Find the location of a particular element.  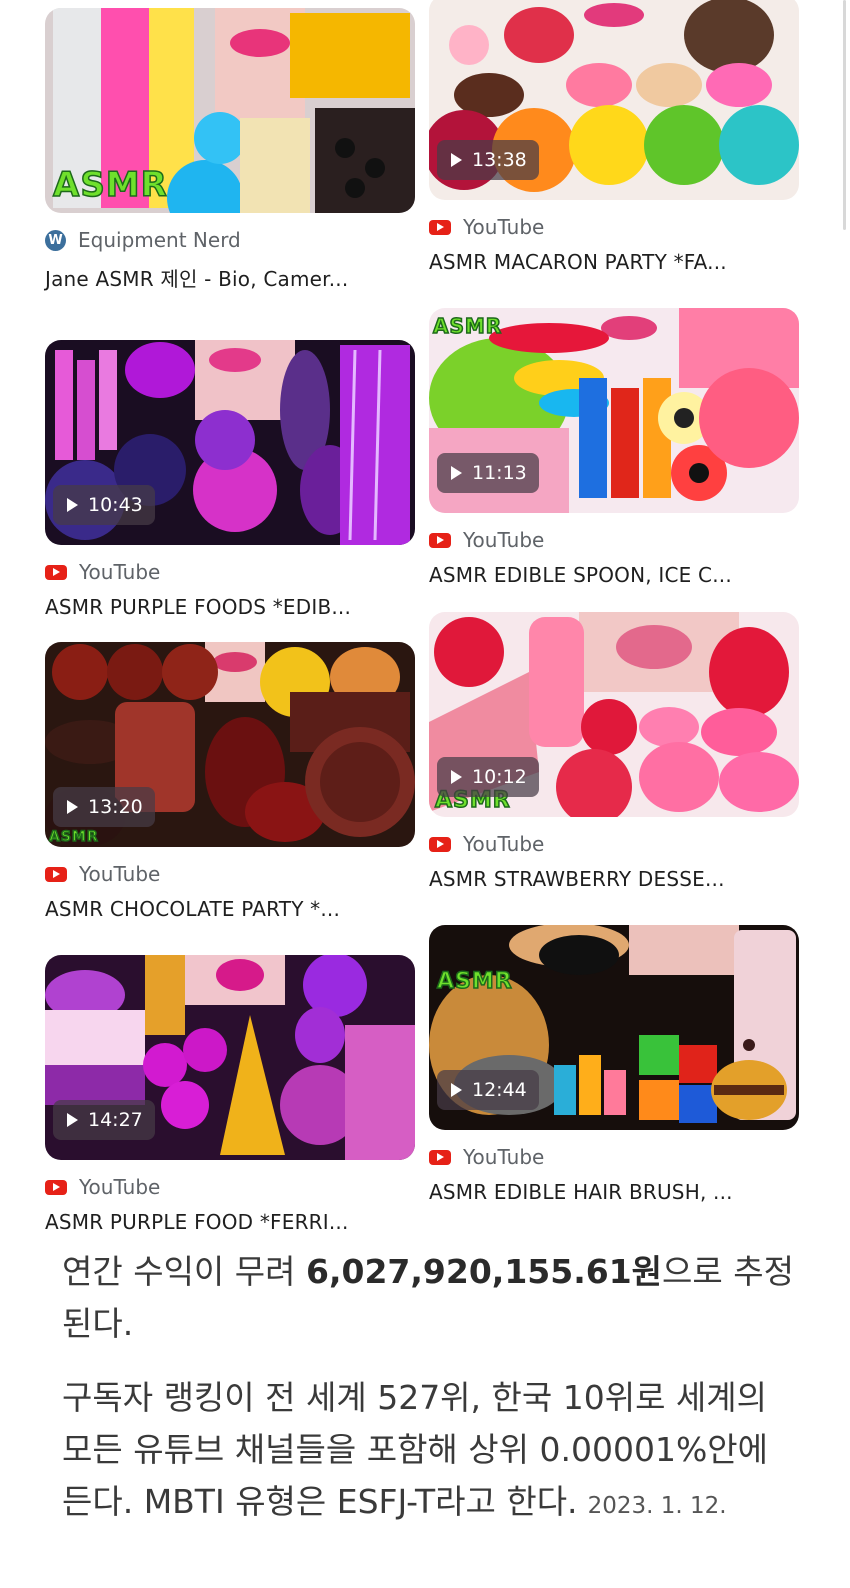

duration-badge: 12:44 is located at coordinates (488, 1090).